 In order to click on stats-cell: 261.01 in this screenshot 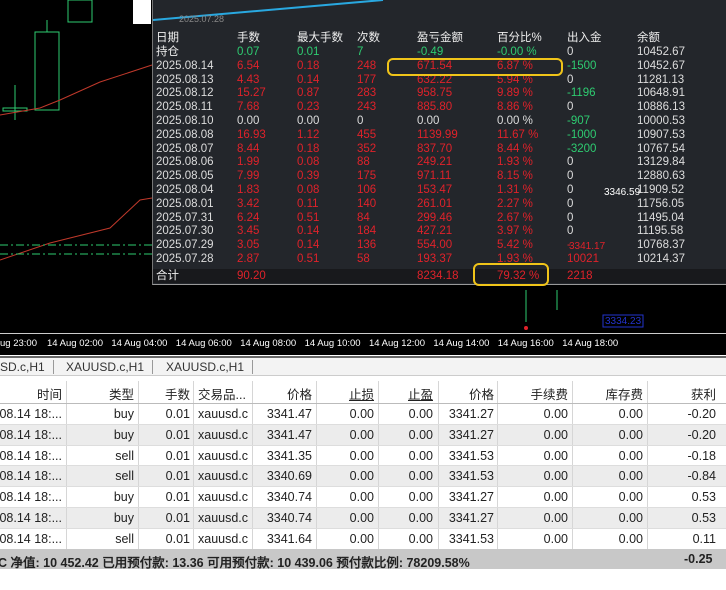, I will do `click(435, 203)`.